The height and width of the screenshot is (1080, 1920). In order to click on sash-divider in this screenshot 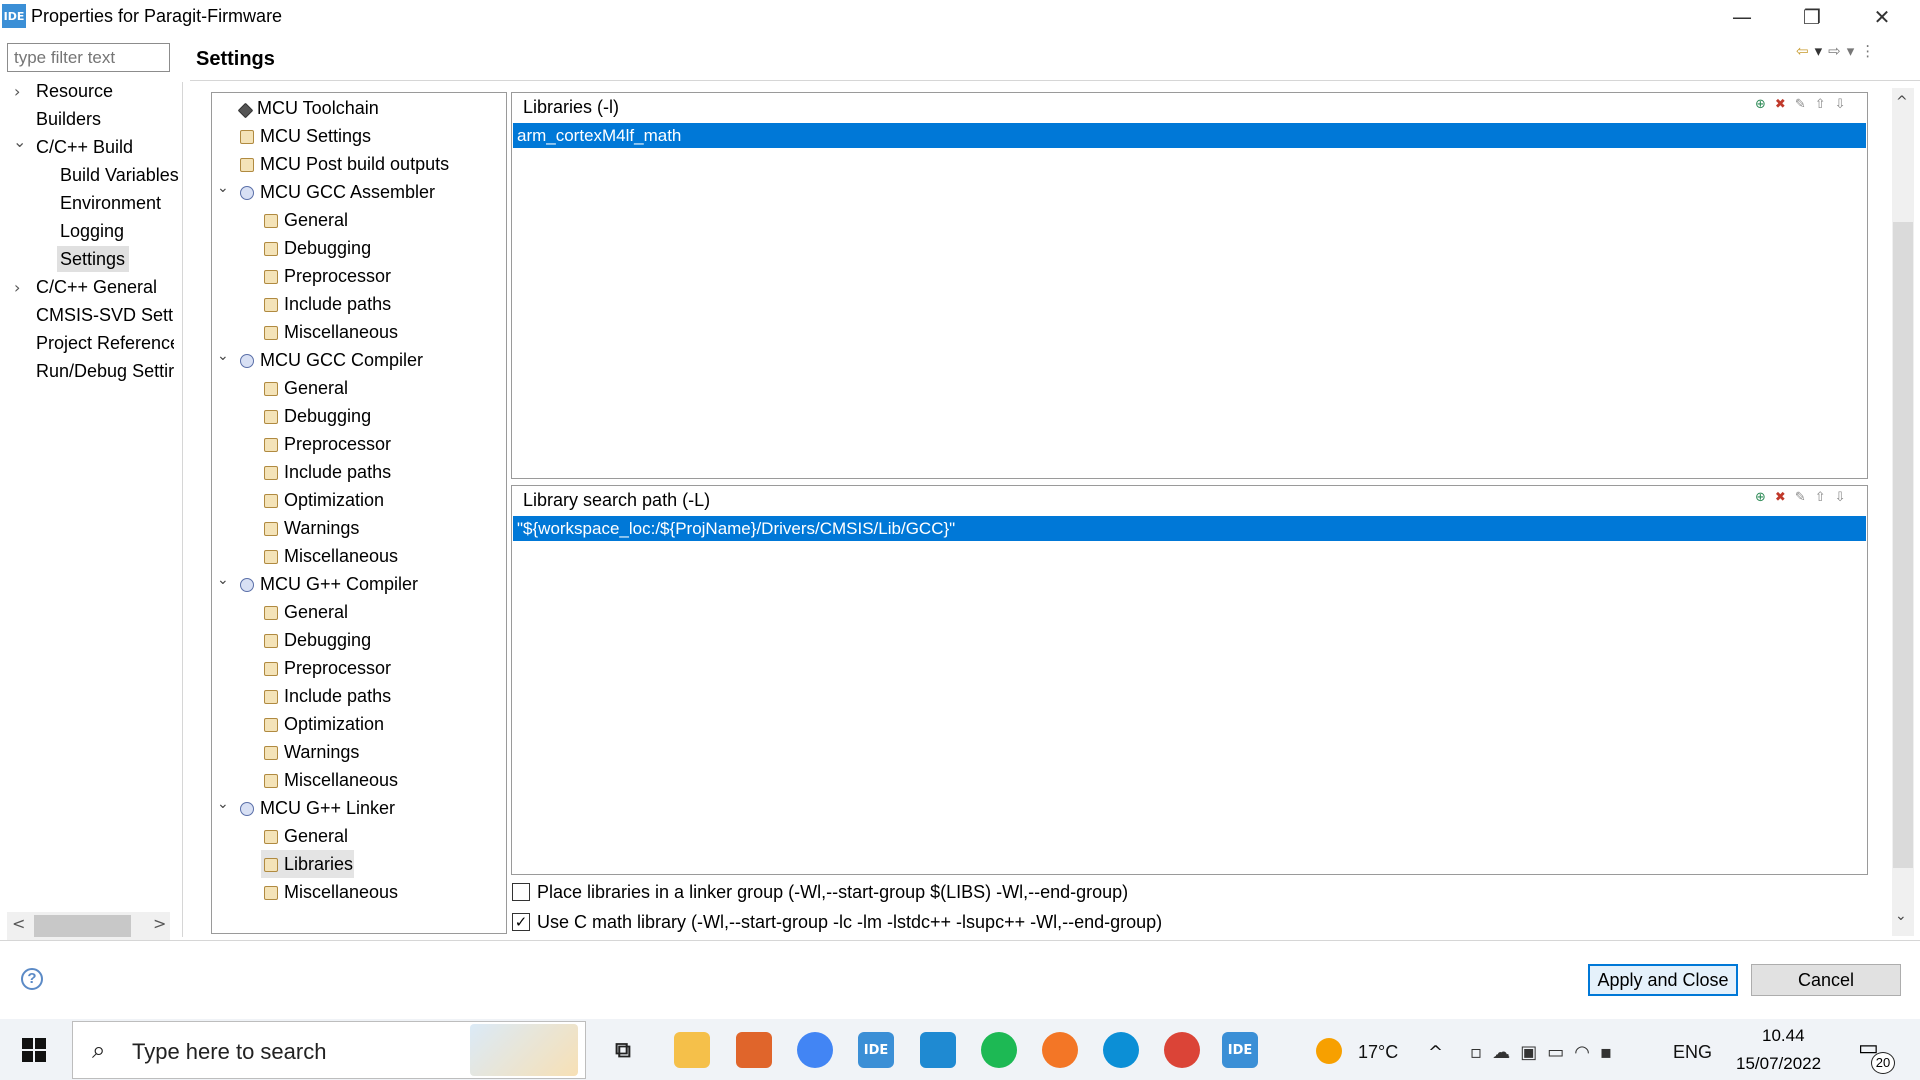, I will do `click(182, 509)`.